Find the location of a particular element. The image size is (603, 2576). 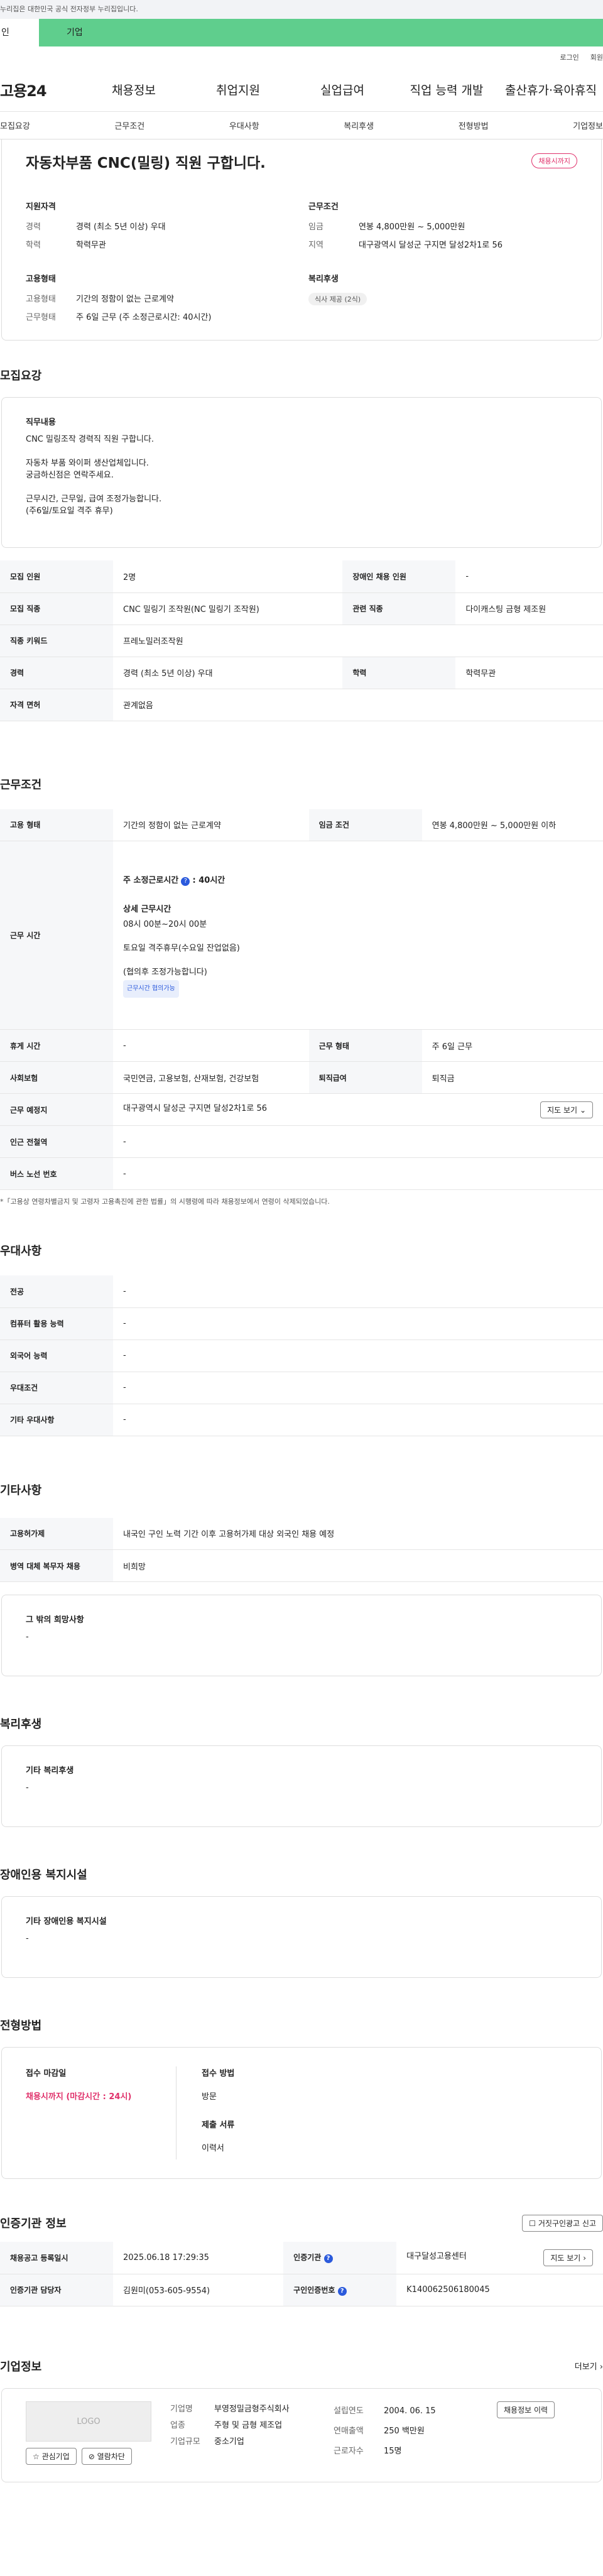

negotiable-tag: 근무시간 협의가능 is located at coordinates (151, 989).